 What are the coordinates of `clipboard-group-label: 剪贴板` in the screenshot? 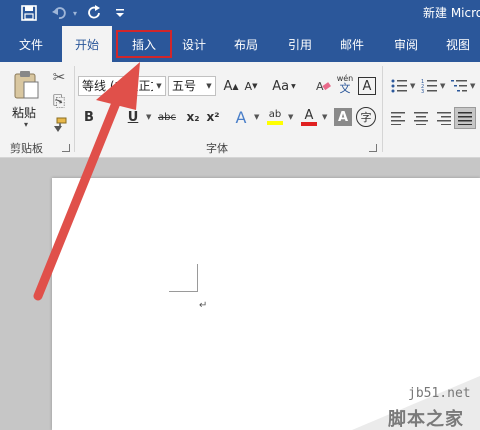 It's located at (26, 148).